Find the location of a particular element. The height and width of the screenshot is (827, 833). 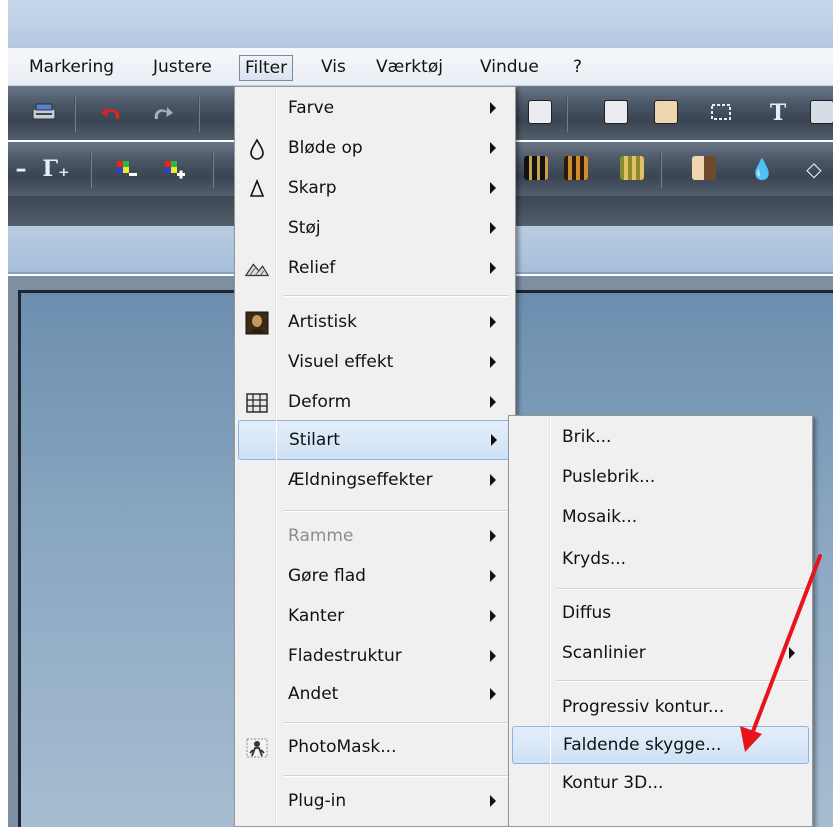

texture-dark-icon is located at coordinates (536, 168).